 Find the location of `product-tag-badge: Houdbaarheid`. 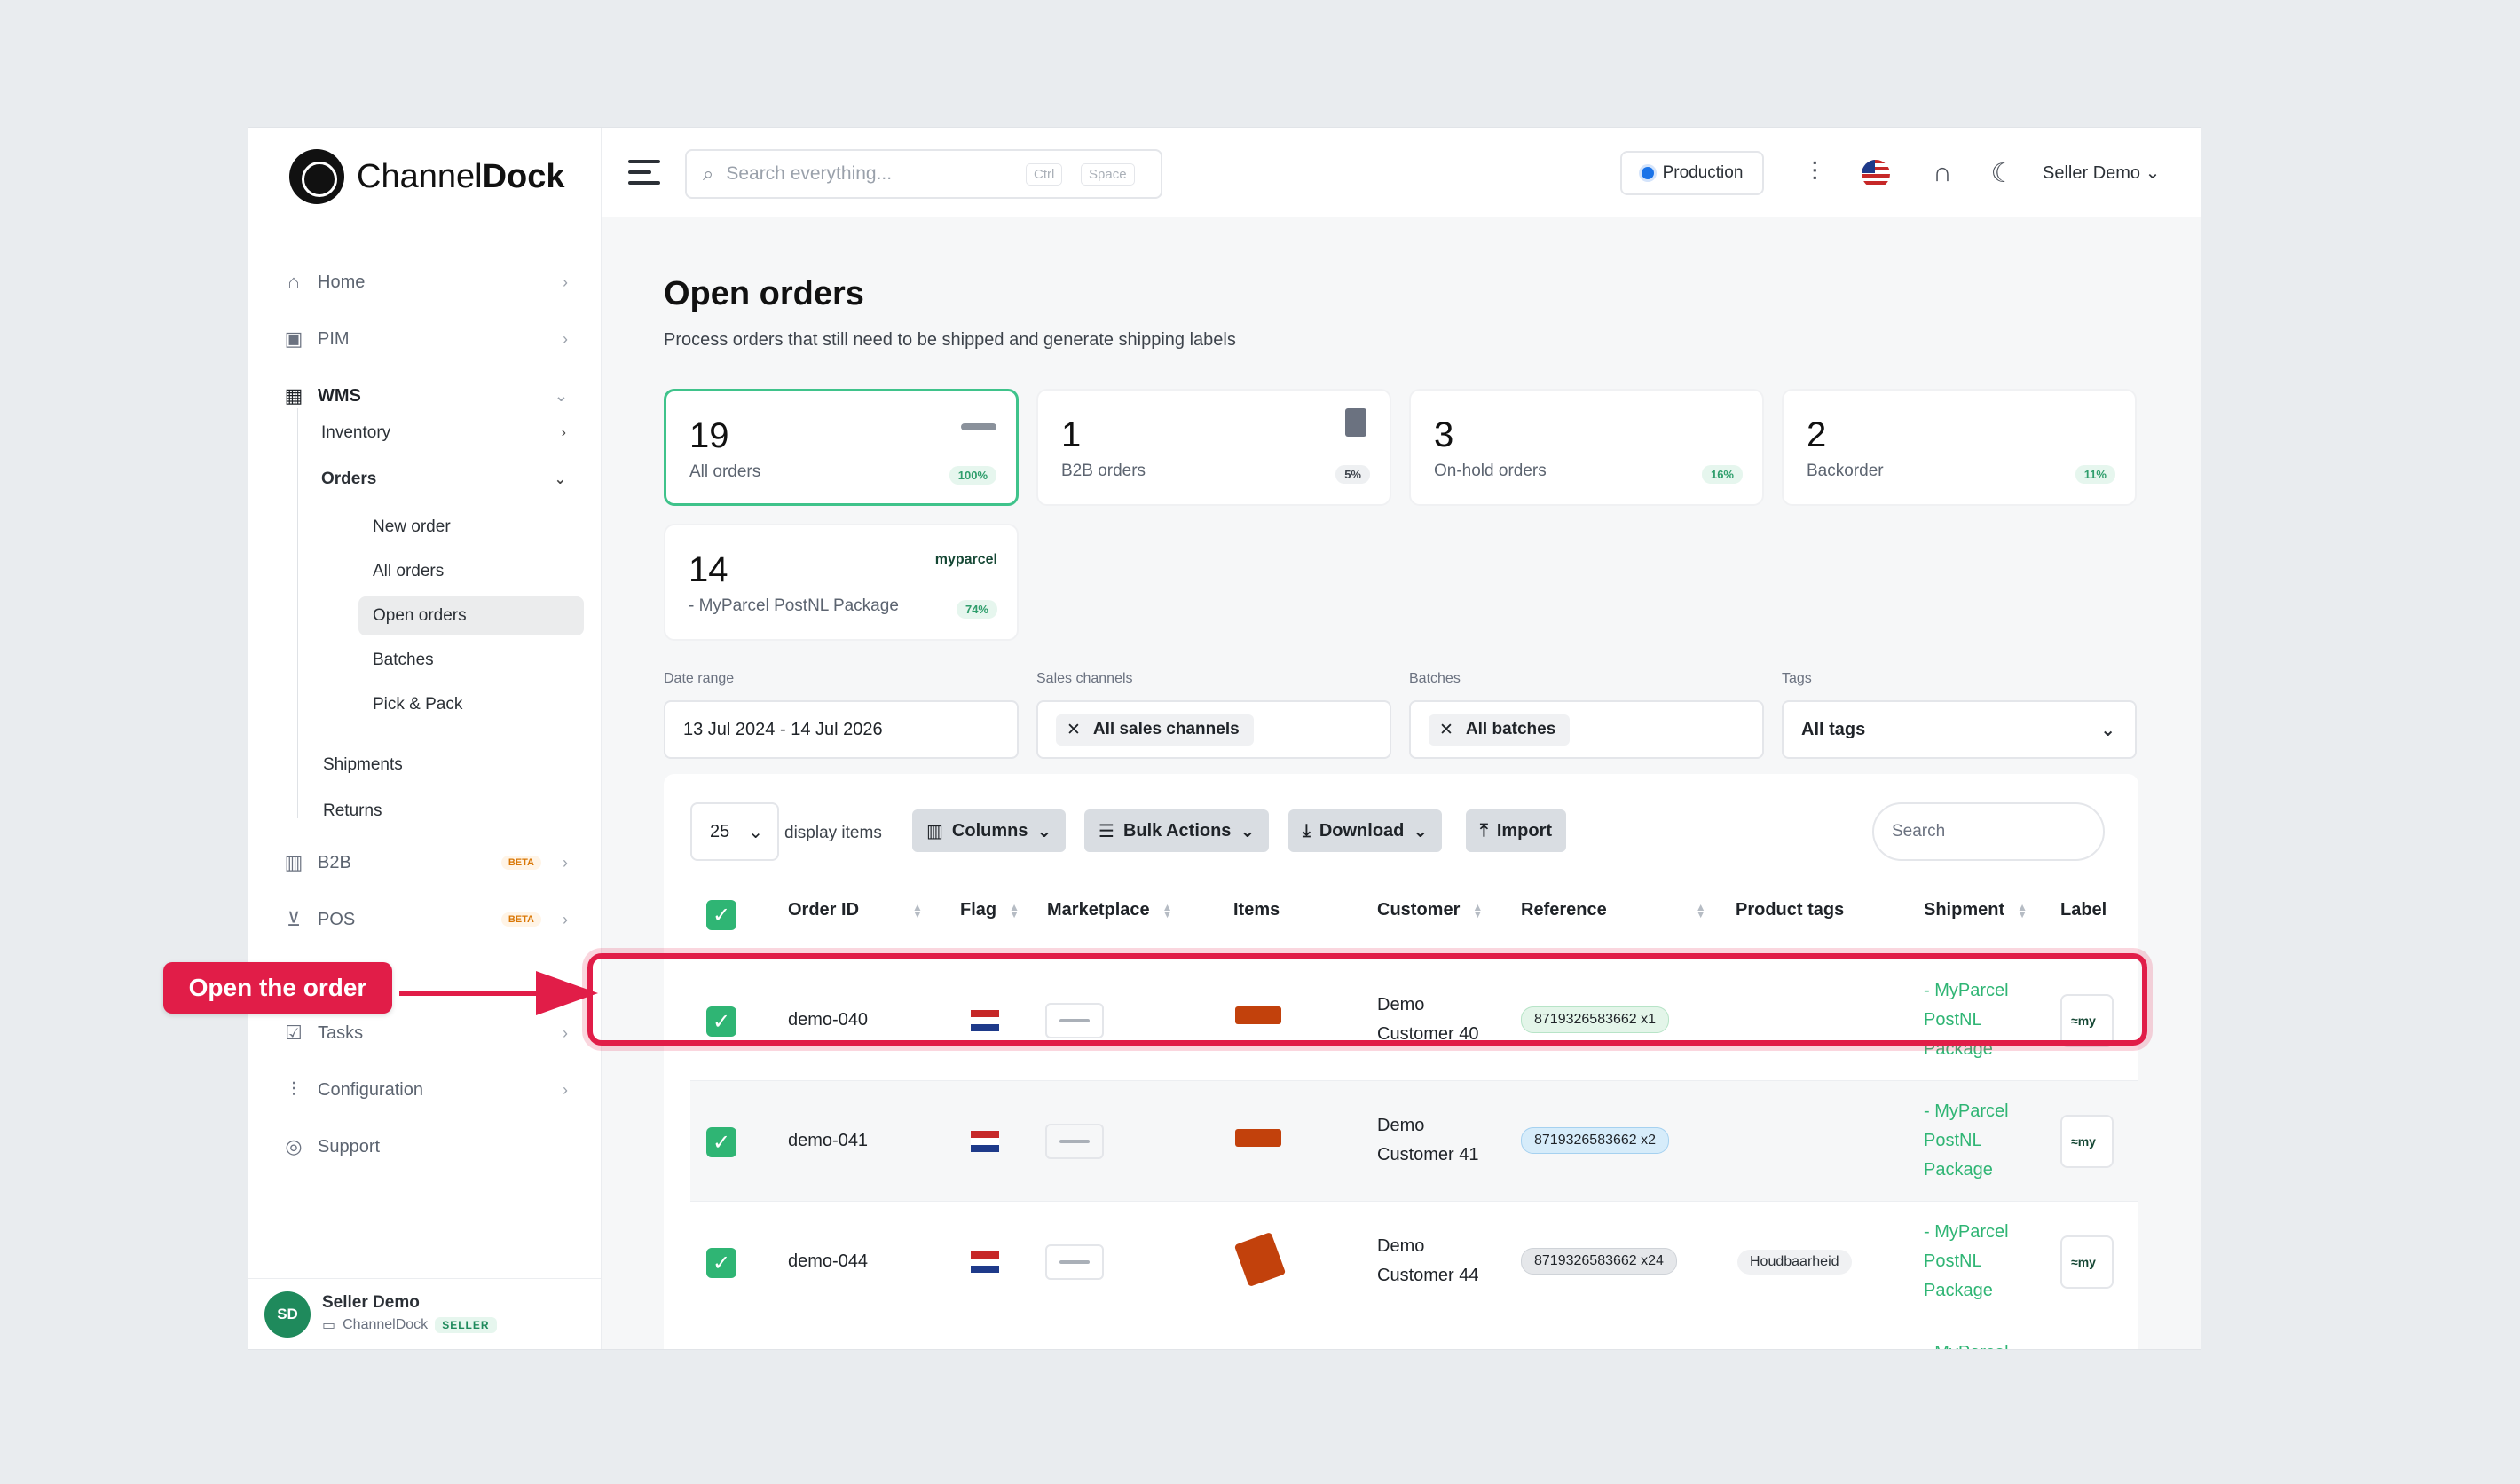

product-tag-badge: Houdbaarheid is located at coordinates (1794, 1263).